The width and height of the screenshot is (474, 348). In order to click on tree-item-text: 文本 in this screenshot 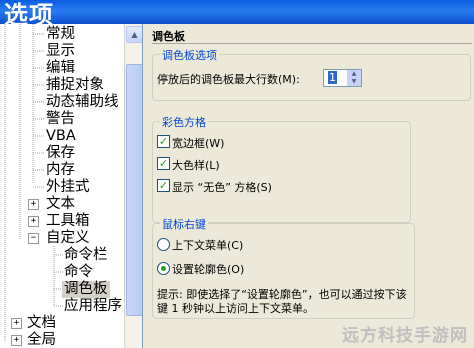, I will do `click(60, 204)`.